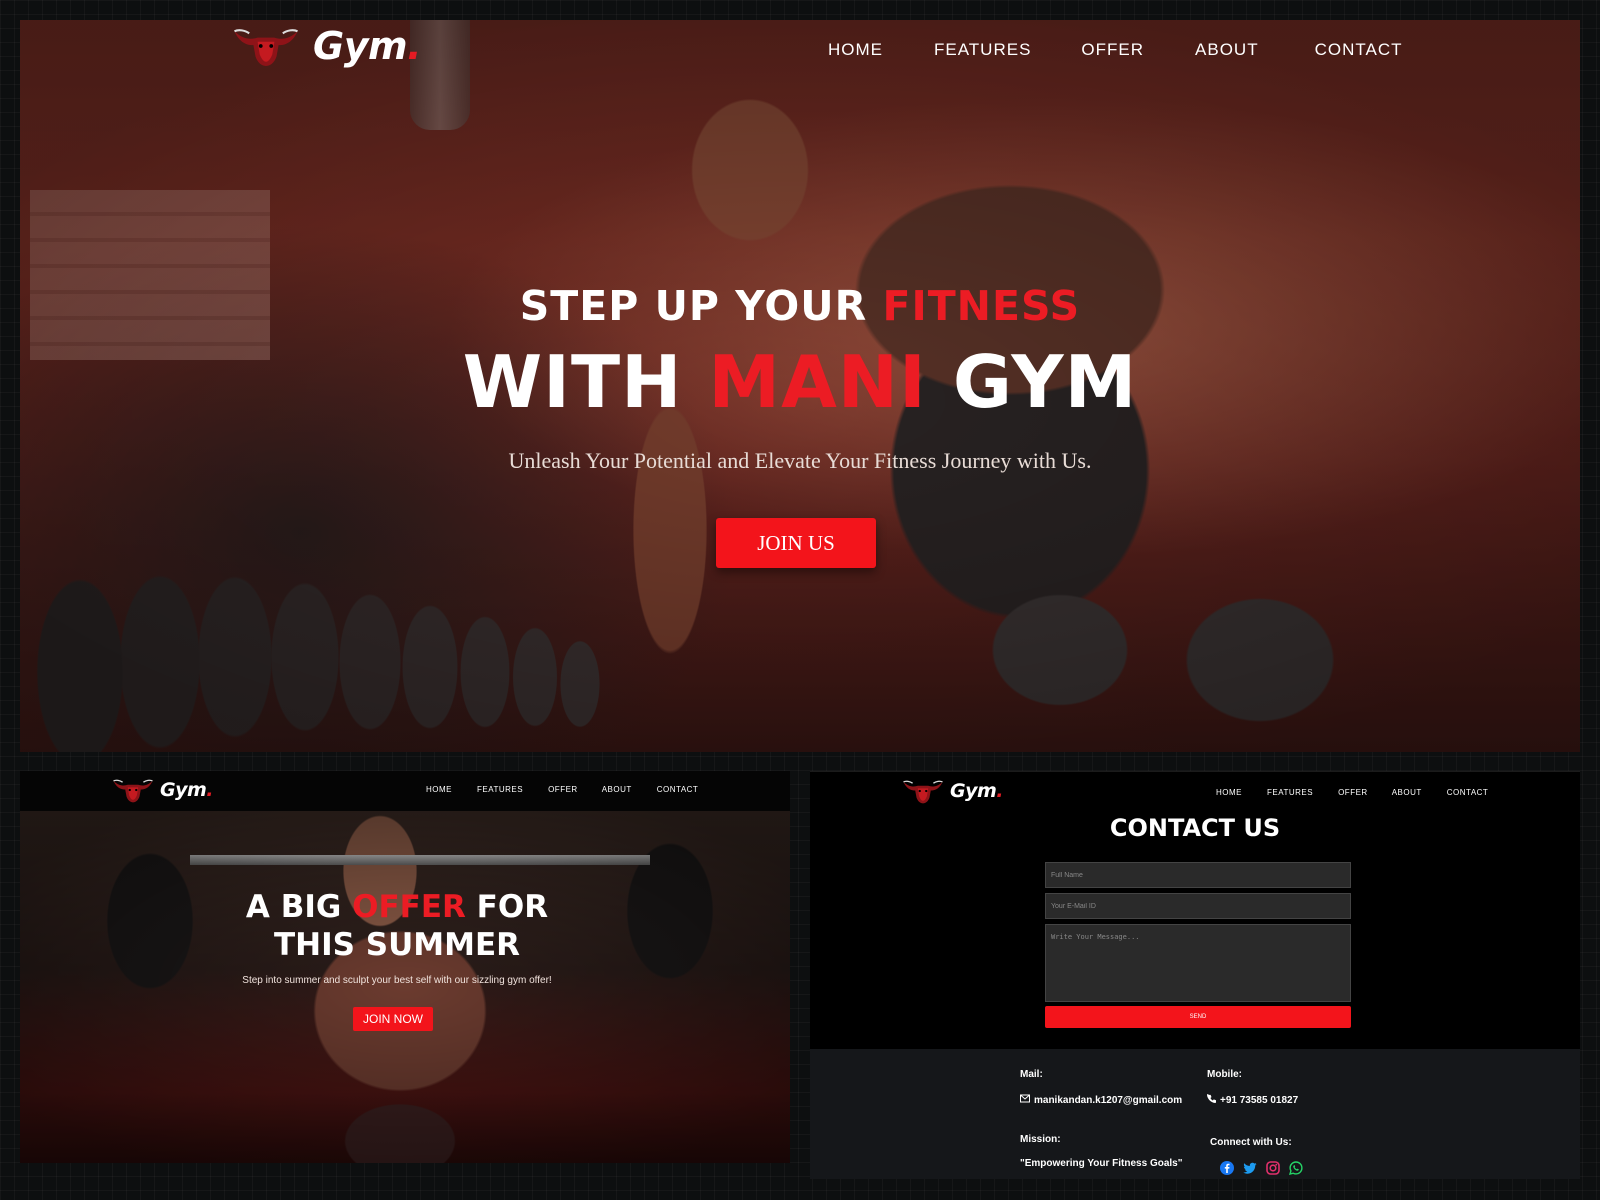 The width and height of the screenshot is (1600, 1200). I want to click on mission-label: Mission:, so click(1040, 1139).